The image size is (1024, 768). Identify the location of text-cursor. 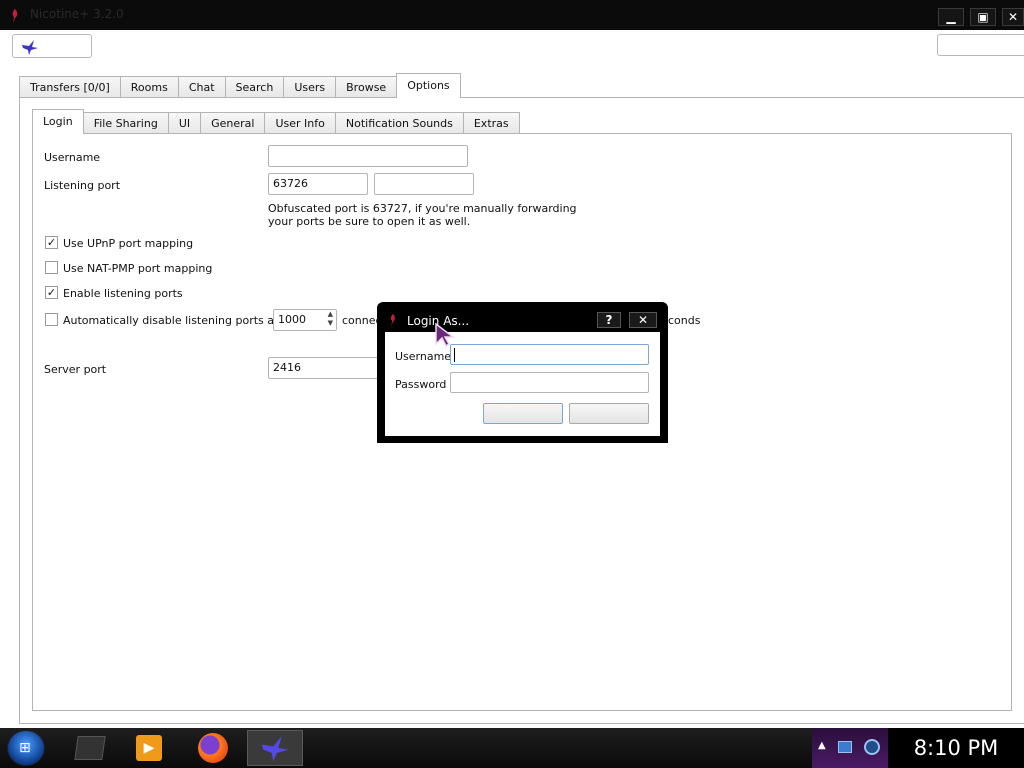
(454, 355).